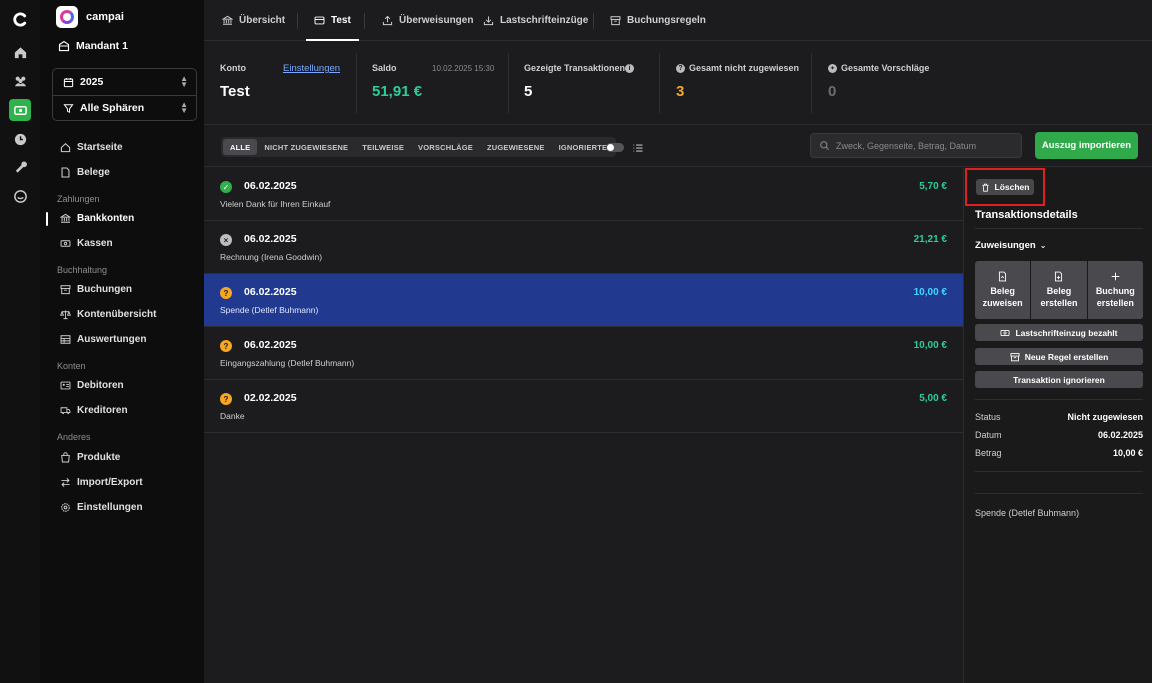  Describe the element at coordinates (240, 147) in the screenshot. I see `filter-alle: ALLE` at that location.